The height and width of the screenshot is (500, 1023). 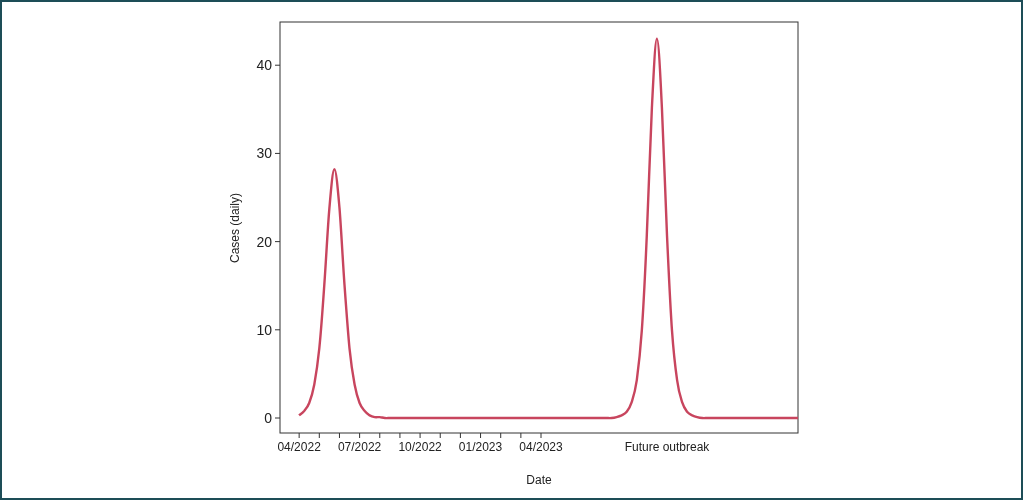 I want to click on x-tick-label: 07/2022, so click(x=359, y=447).